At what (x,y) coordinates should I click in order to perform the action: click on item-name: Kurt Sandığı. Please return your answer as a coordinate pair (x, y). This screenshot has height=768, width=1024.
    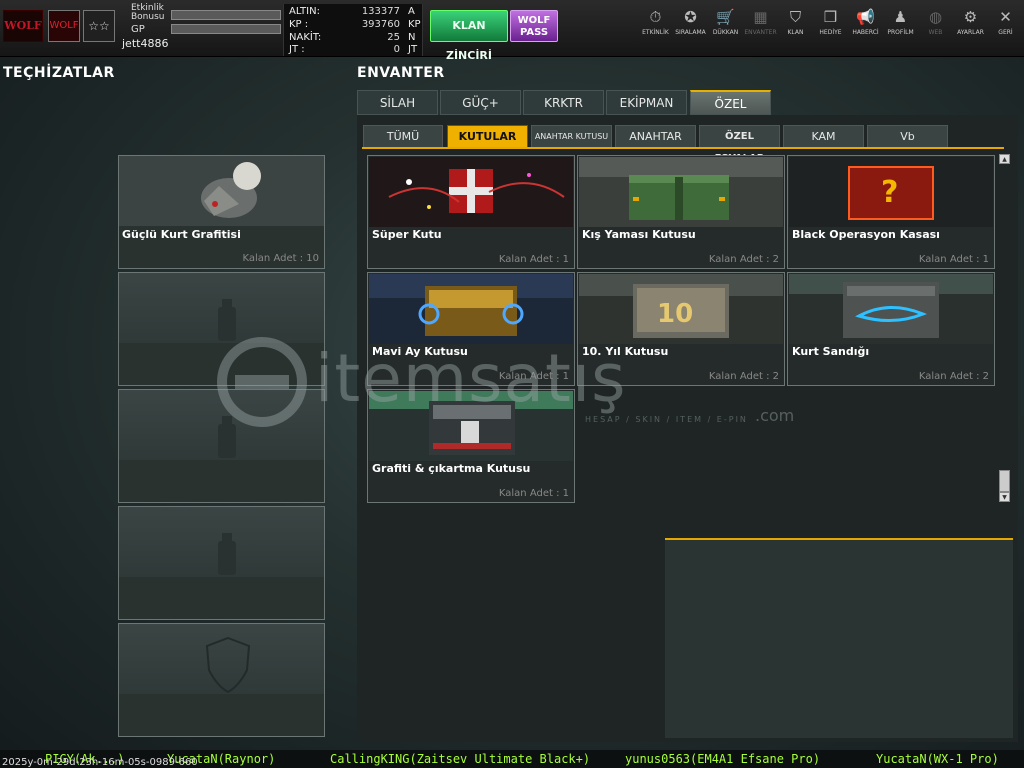
    Looking at the image, I should click on (831, 351).